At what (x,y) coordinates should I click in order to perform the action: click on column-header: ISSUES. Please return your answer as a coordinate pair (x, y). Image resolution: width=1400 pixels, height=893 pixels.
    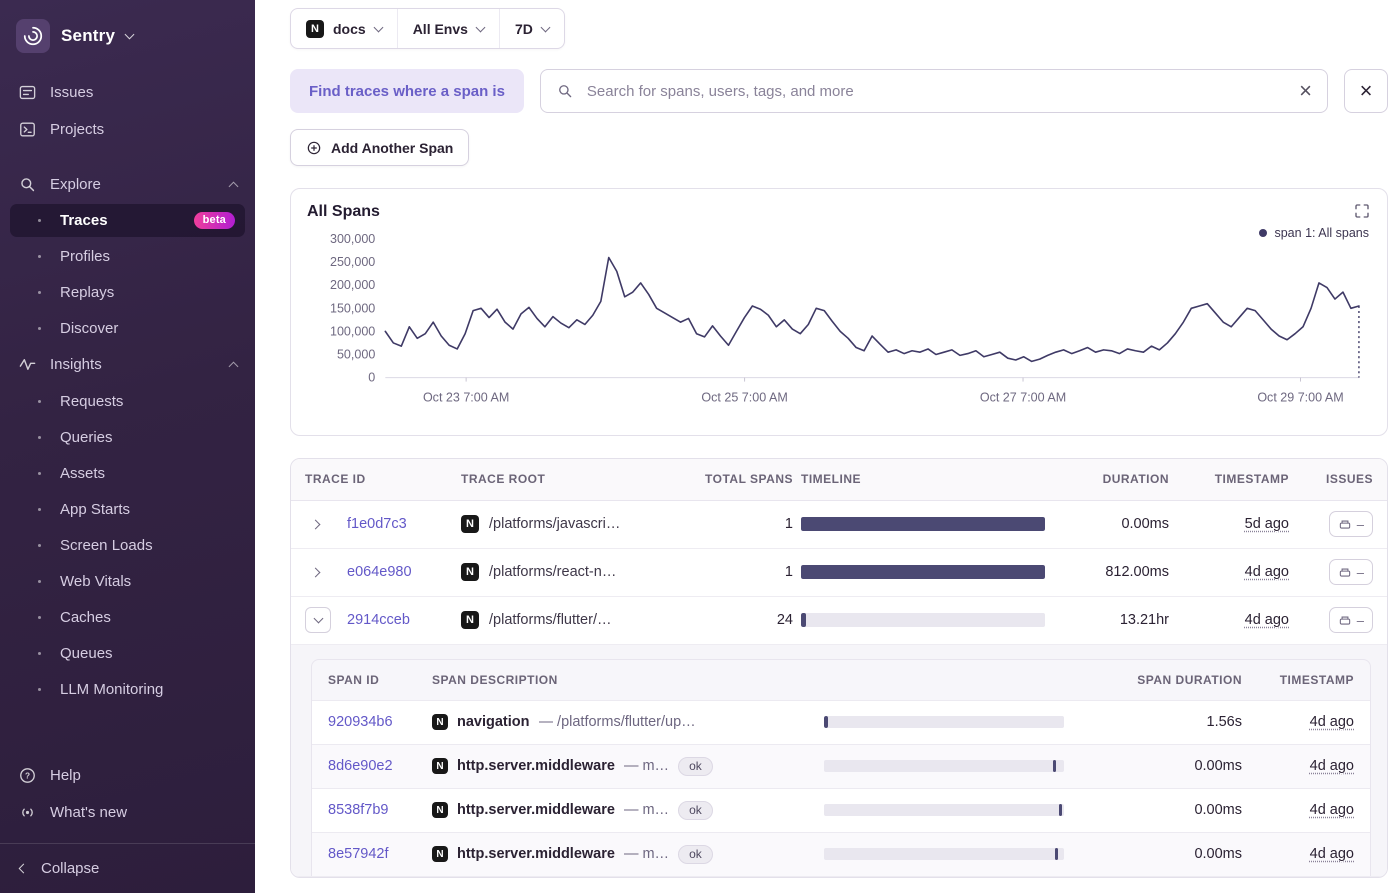
    Looking at the image, I should click on (1349, 479).